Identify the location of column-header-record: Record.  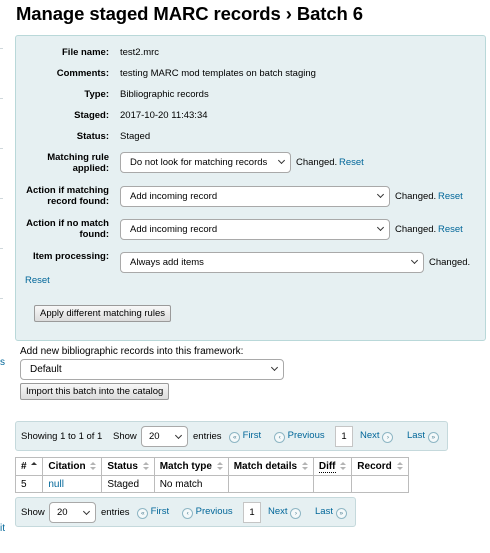
(380, 466).